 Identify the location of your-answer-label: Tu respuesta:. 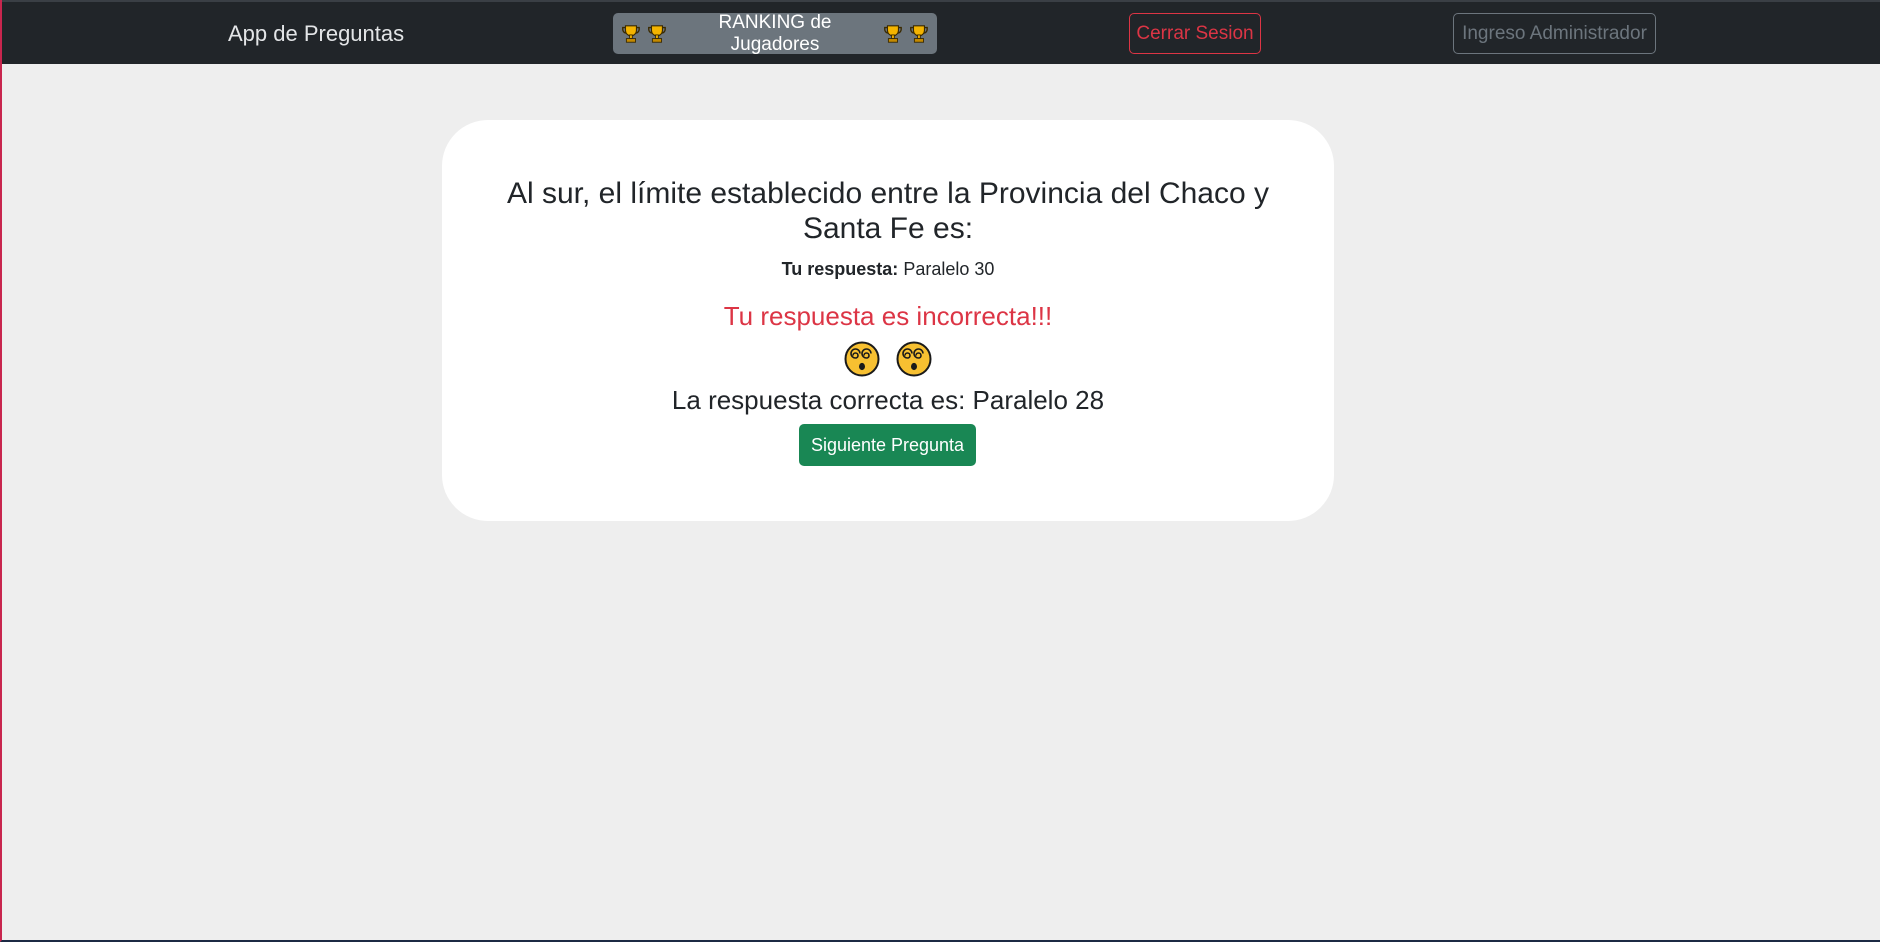
(840, 269).